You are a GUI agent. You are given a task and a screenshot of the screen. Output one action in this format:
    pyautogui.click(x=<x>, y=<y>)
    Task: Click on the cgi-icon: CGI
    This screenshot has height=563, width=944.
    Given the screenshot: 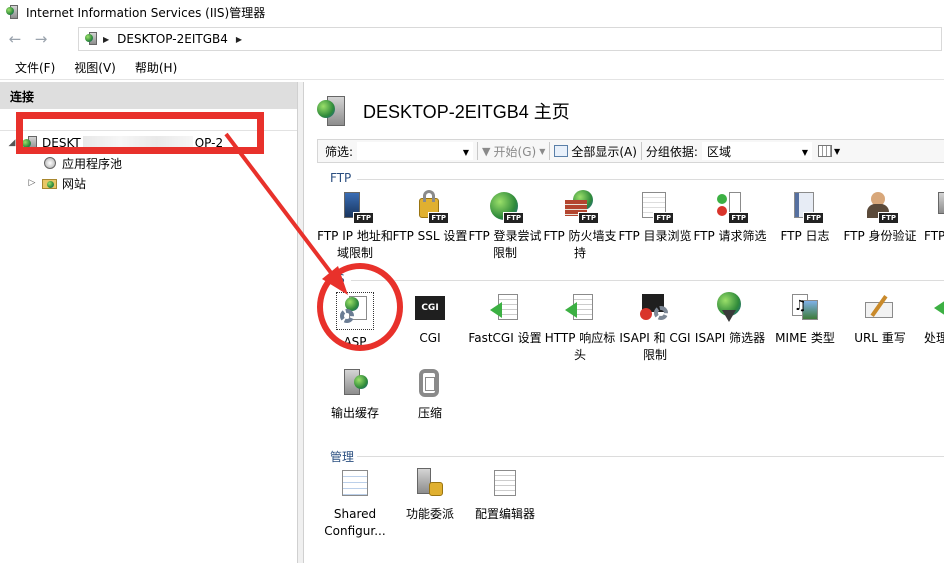 What is the action you would take?
    pyautogui.click(x=430, y=309)
    